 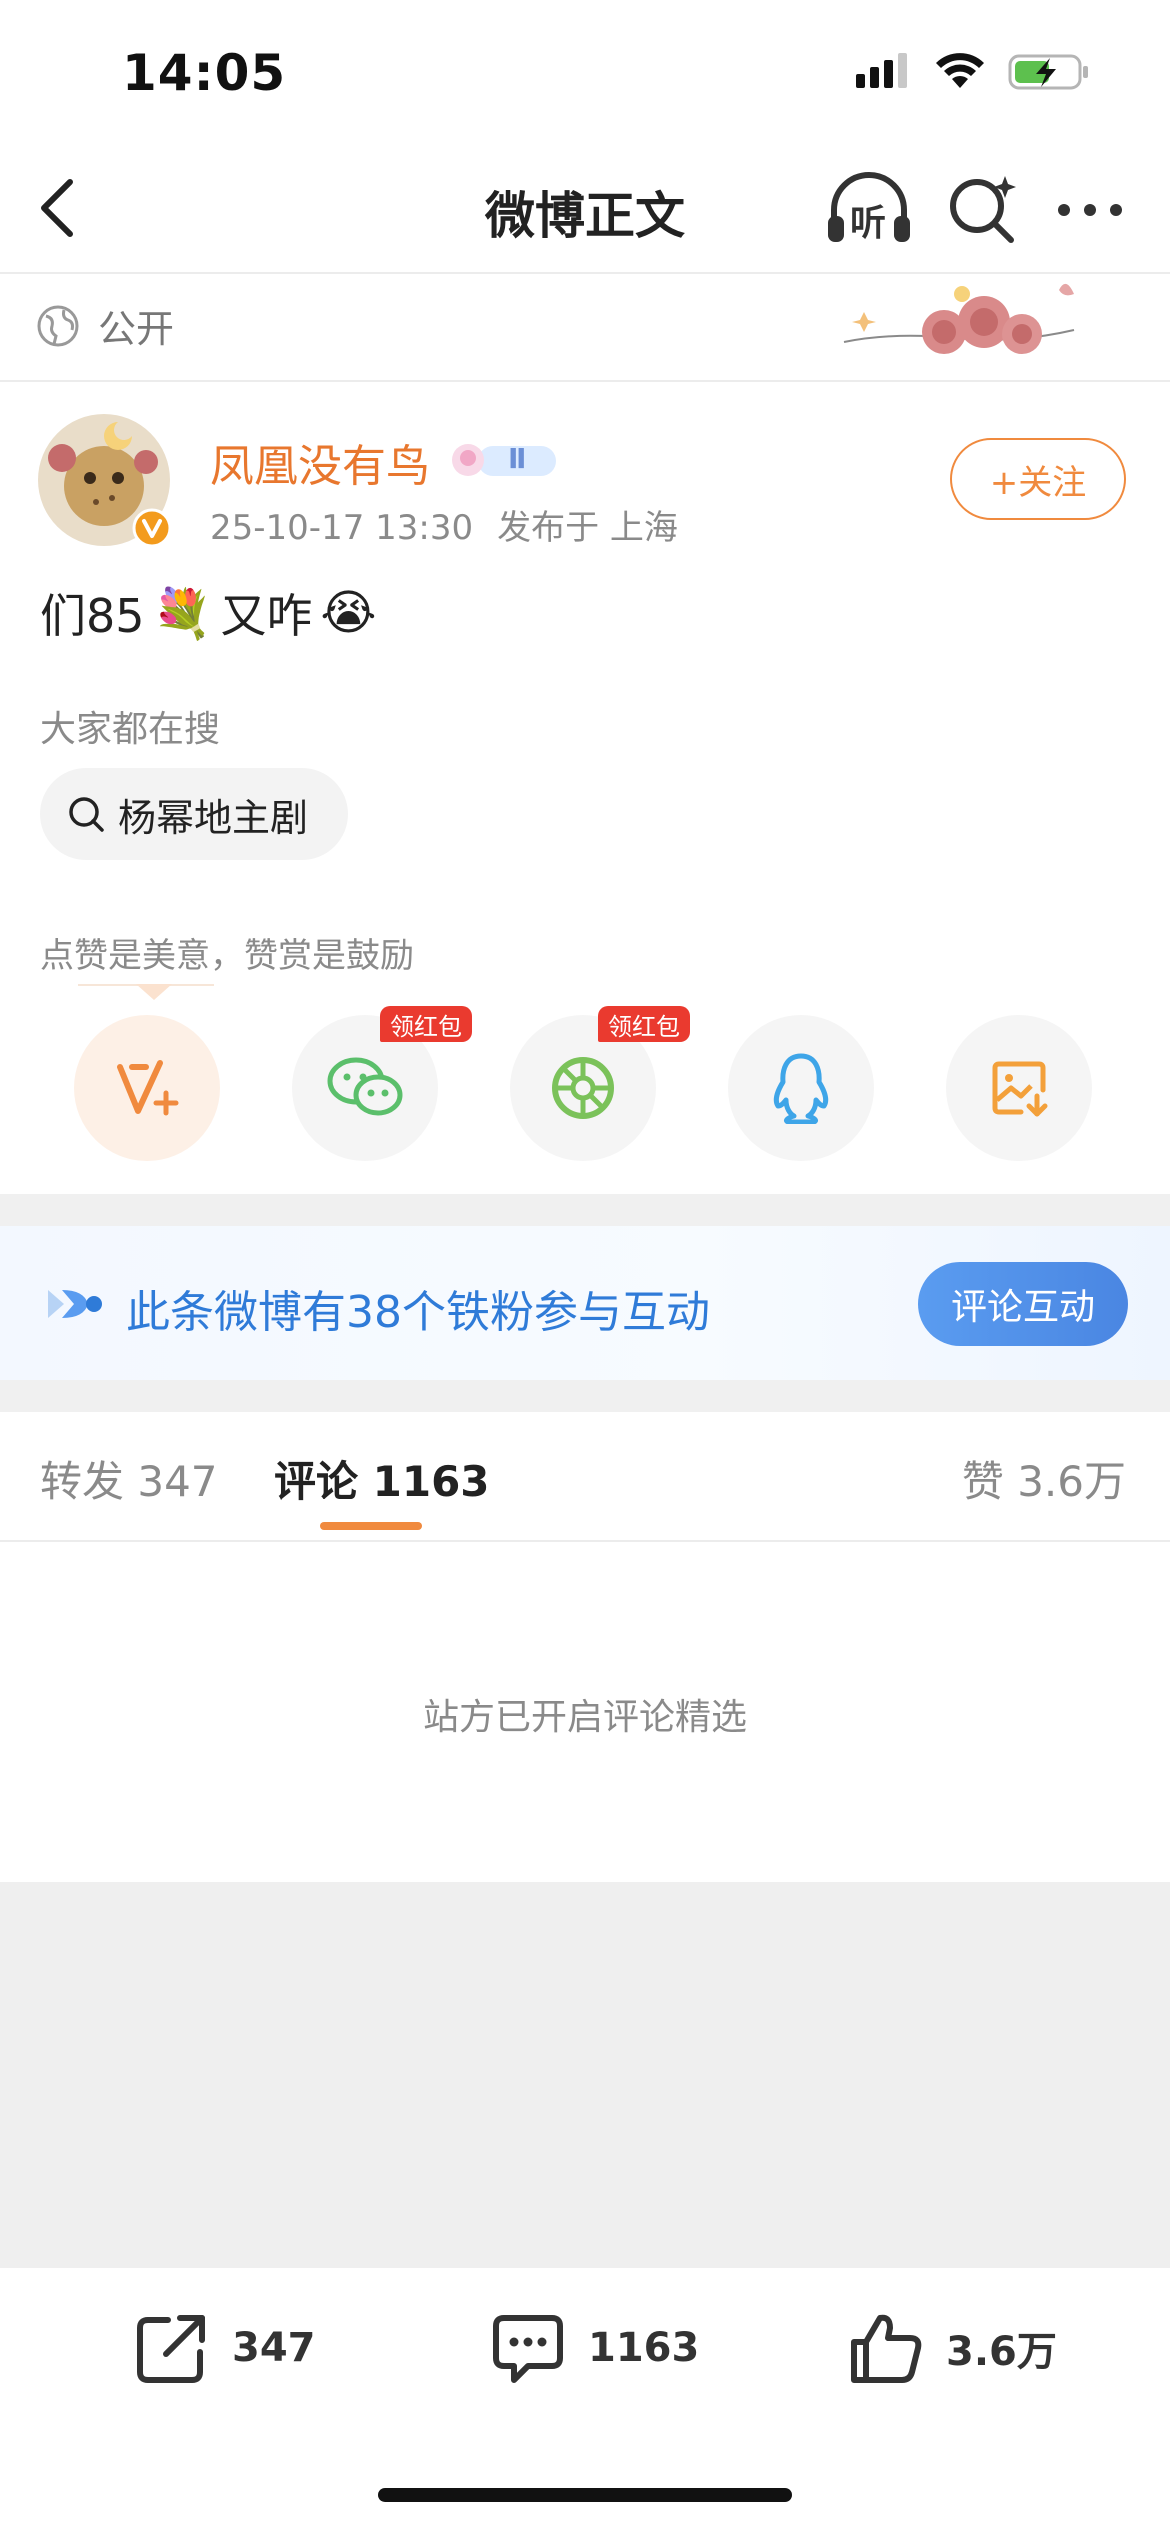 What do you see at coordinates (585, 1541) in the screenshot?
I see `tabs-divider` at bounding box center [585, 1541].